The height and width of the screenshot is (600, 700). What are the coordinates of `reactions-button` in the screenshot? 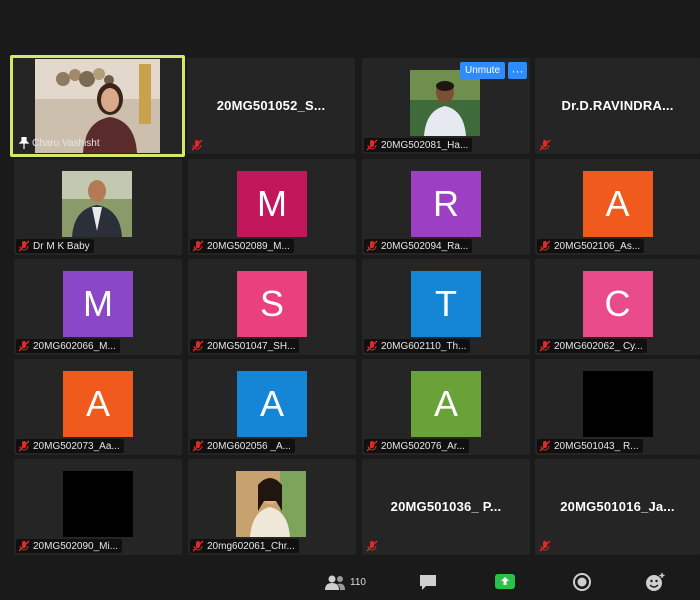 It's located at (655, 582).